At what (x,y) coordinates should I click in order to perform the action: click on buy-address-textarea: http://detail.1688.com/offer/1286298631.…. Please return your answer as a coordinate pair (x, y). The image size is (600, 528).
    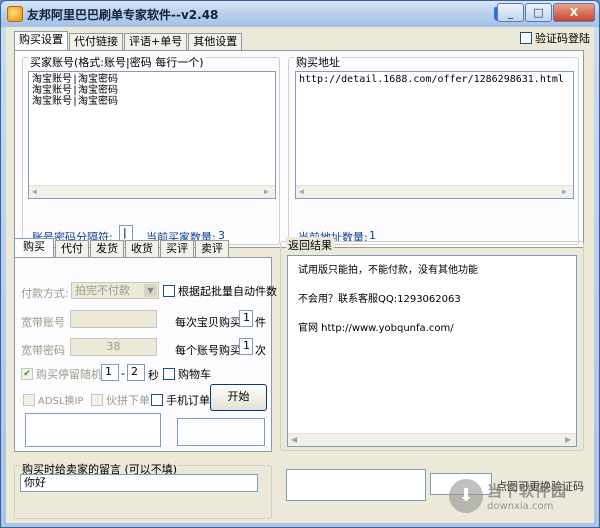
    Looking at the image, I should click on (434, 135).